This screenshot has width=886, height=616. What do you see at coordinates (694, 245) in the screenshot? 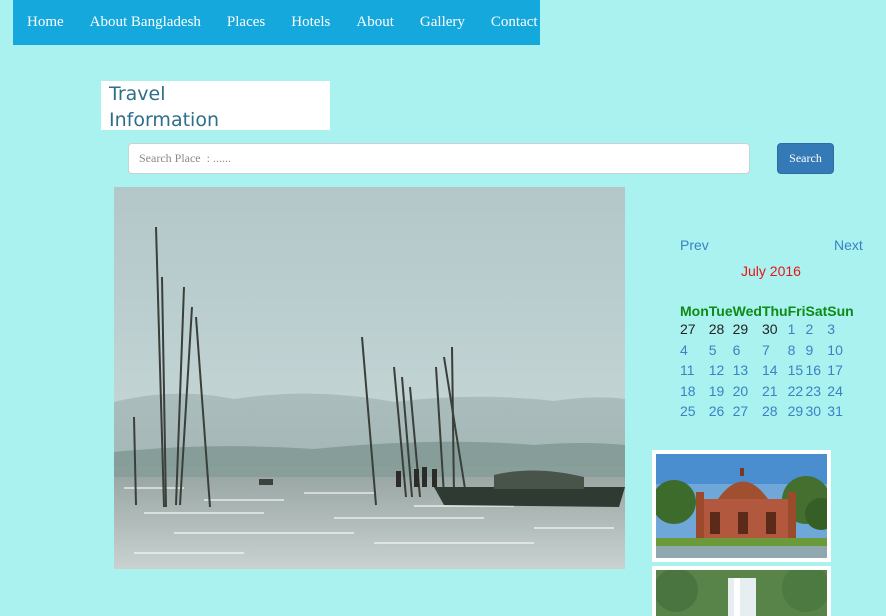
I see `calendar-prev-link: Prev` at bounding box center [694, 245].